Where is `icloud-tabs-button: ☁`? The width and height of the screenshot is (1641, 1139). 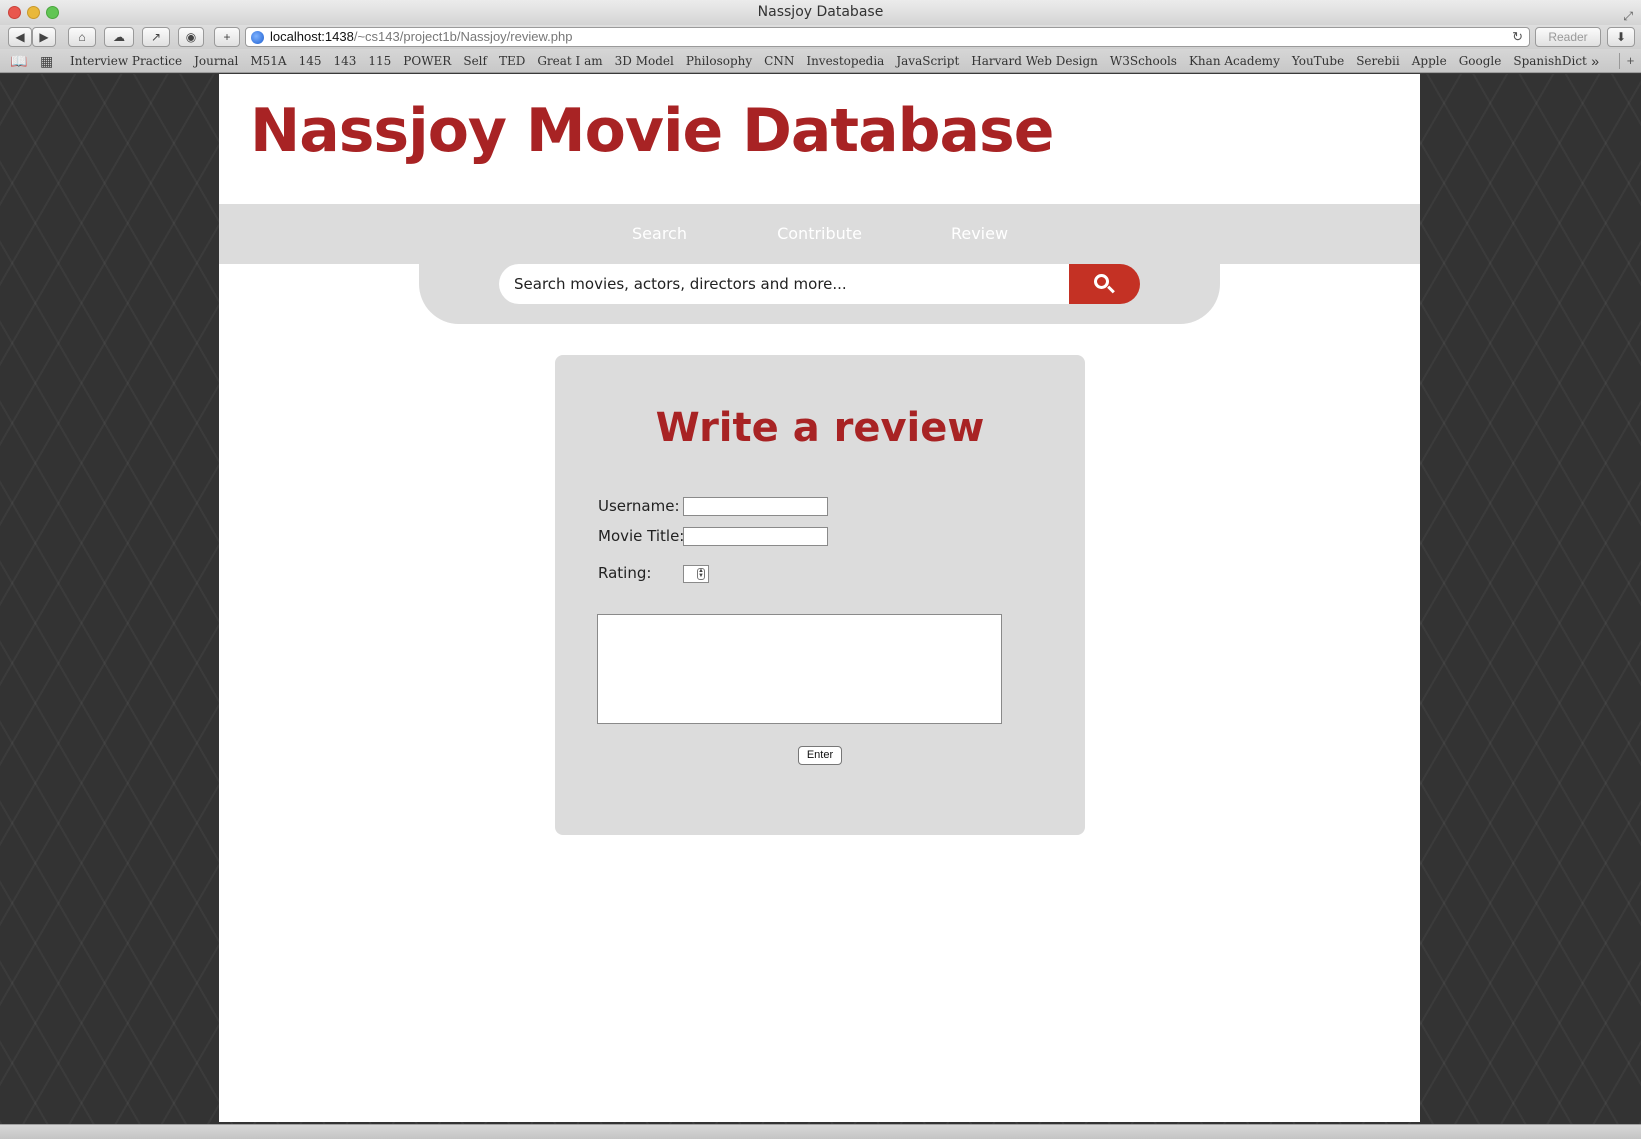 icloud-tabs-button: ☁ is located at coordinates (119, 37).